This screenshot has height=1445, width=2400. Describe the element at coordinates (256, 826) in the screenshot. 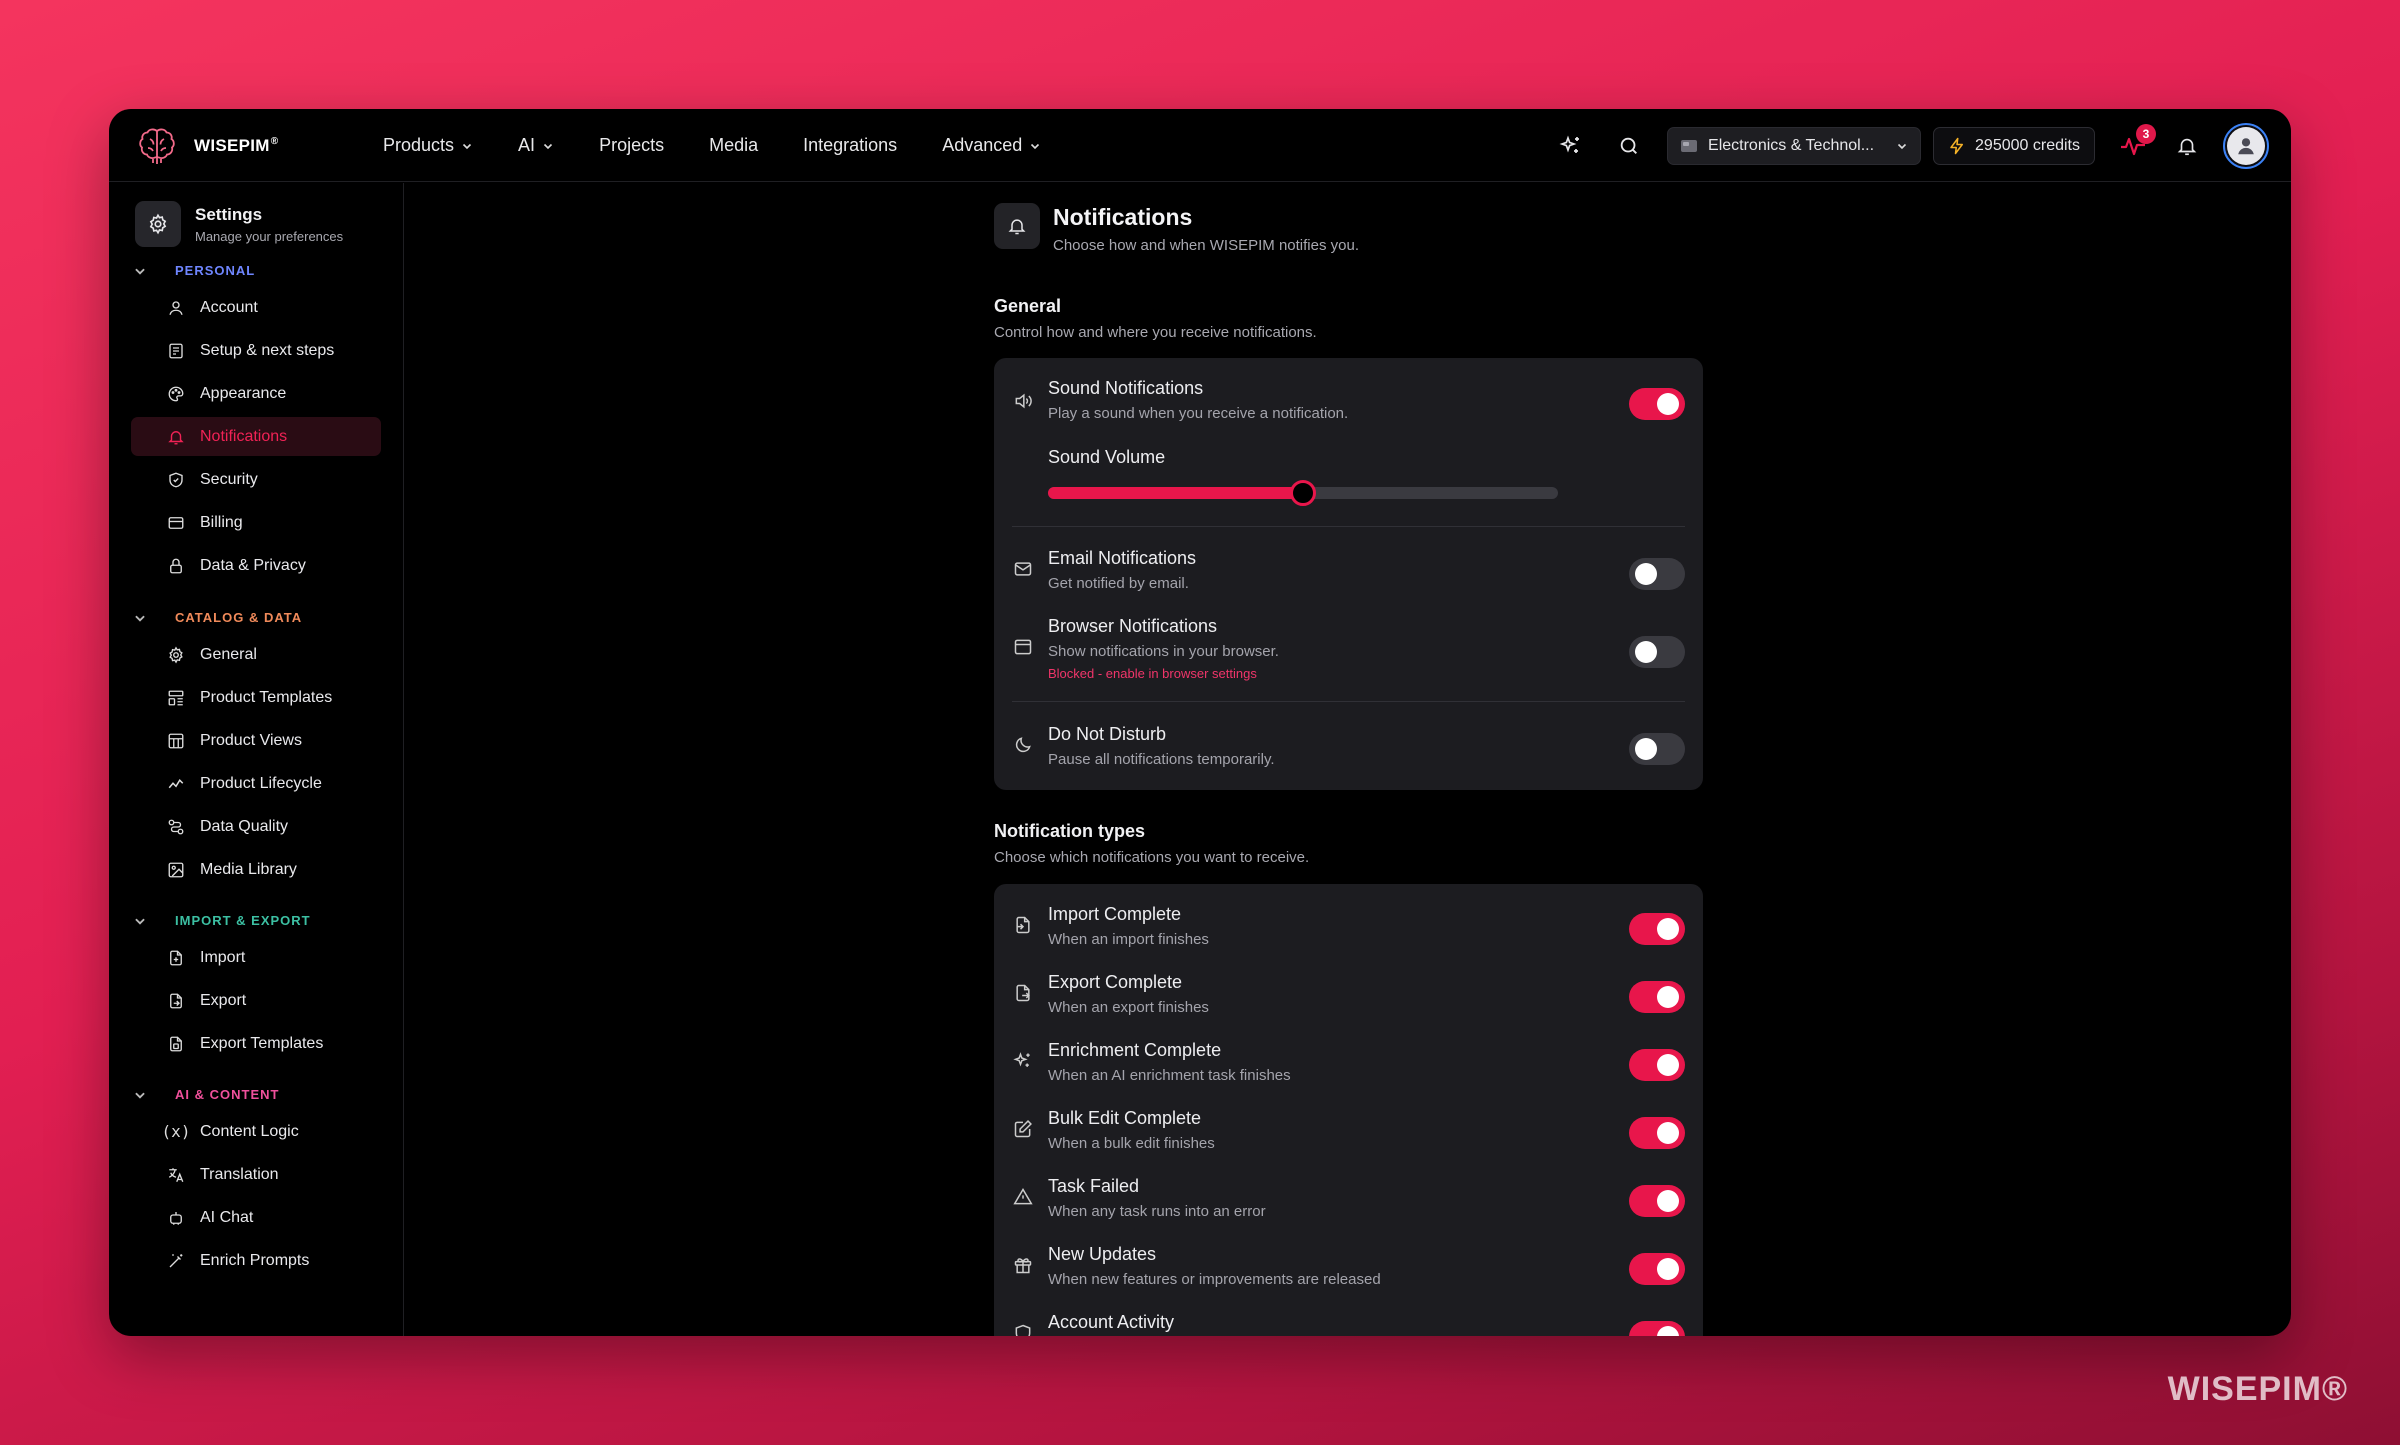

I see `sidebar-item-data-quality: Data Quality` at that location.